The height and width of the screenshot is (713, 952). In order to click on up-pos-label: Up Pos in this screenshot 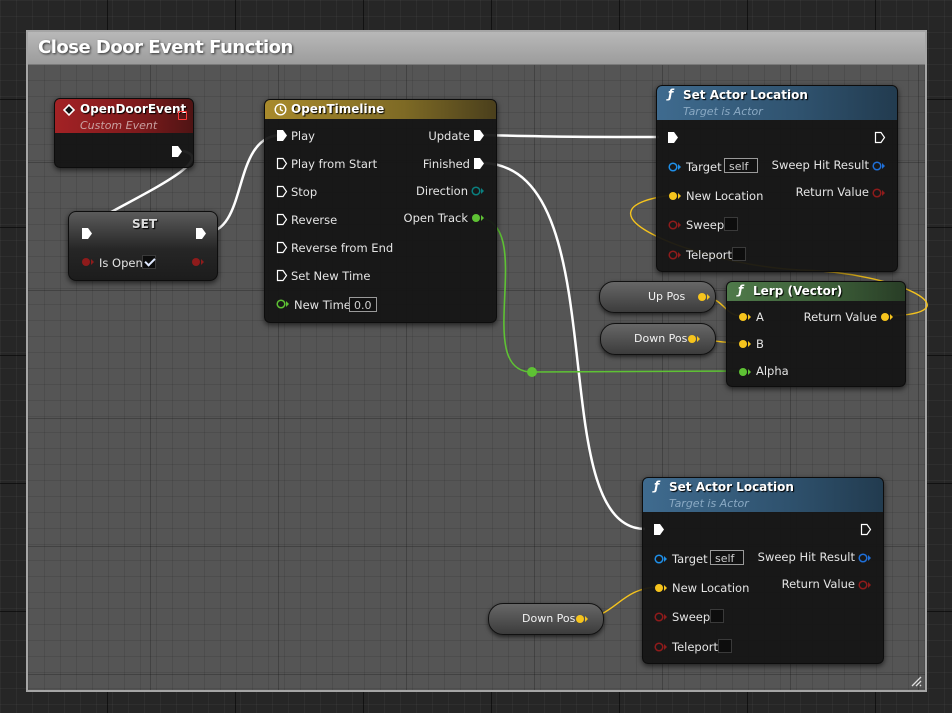, I will do `click(667, 296)`.